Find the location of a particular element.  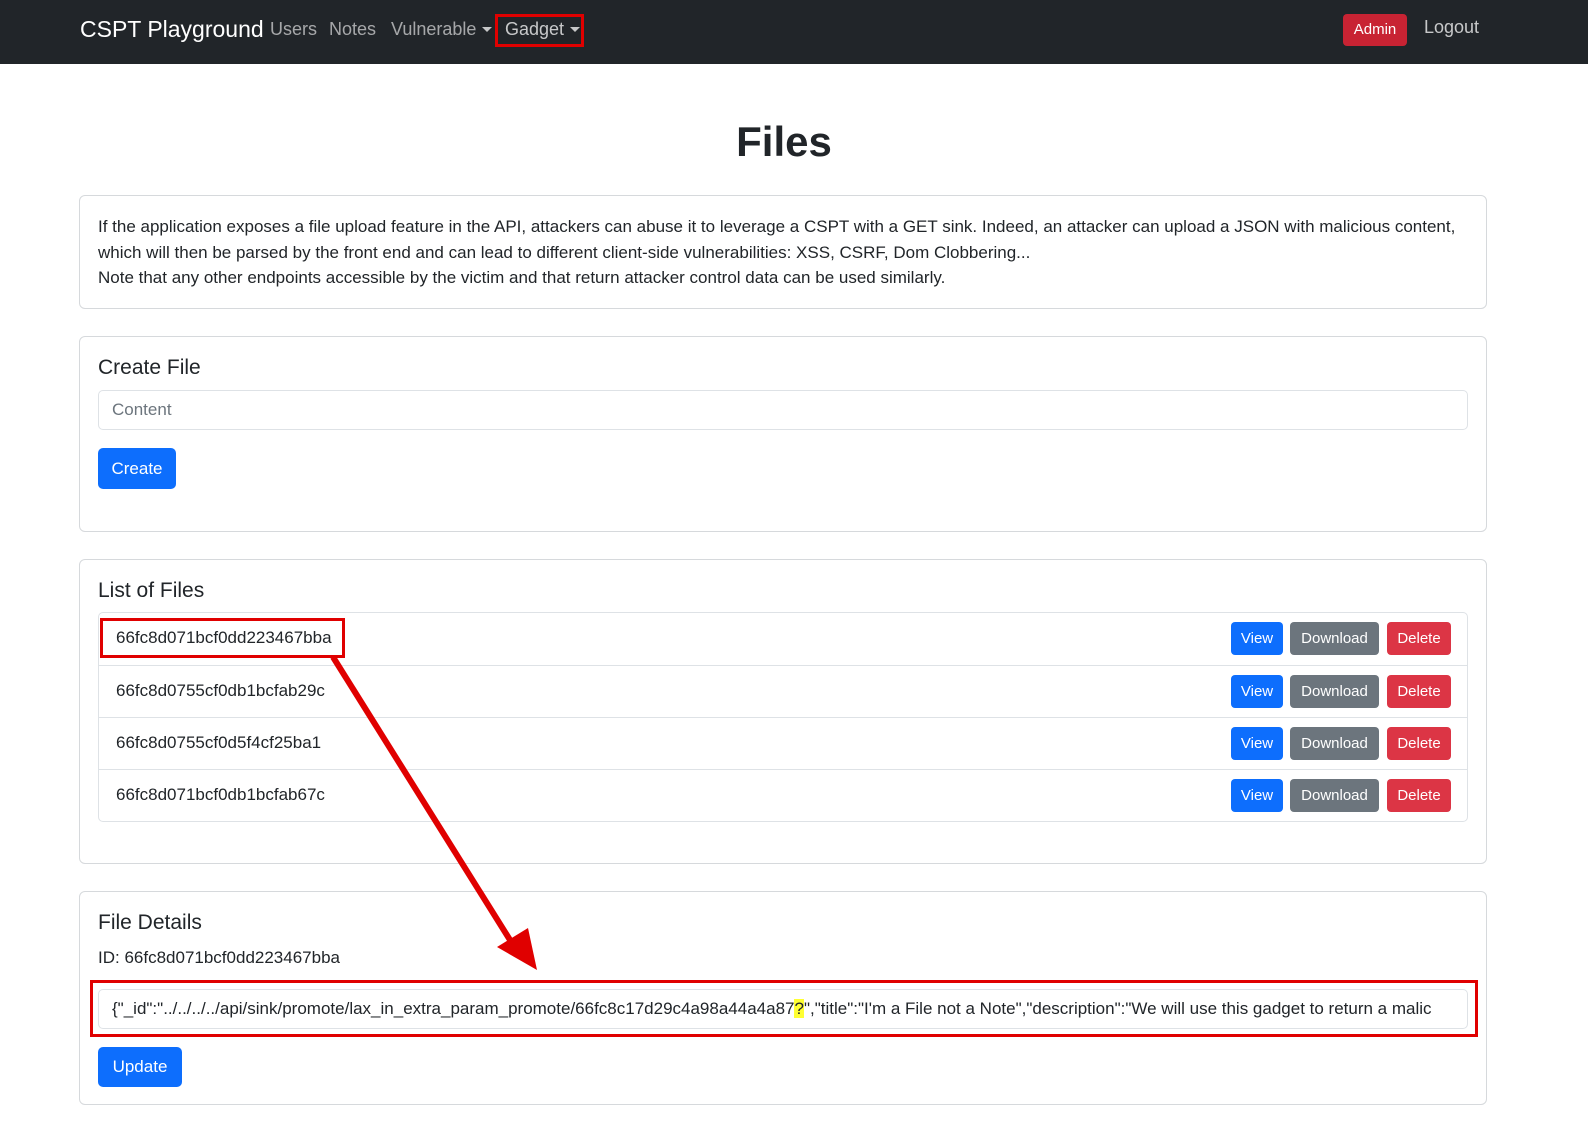

annotation-arrow is located at coordinates (433, 812).